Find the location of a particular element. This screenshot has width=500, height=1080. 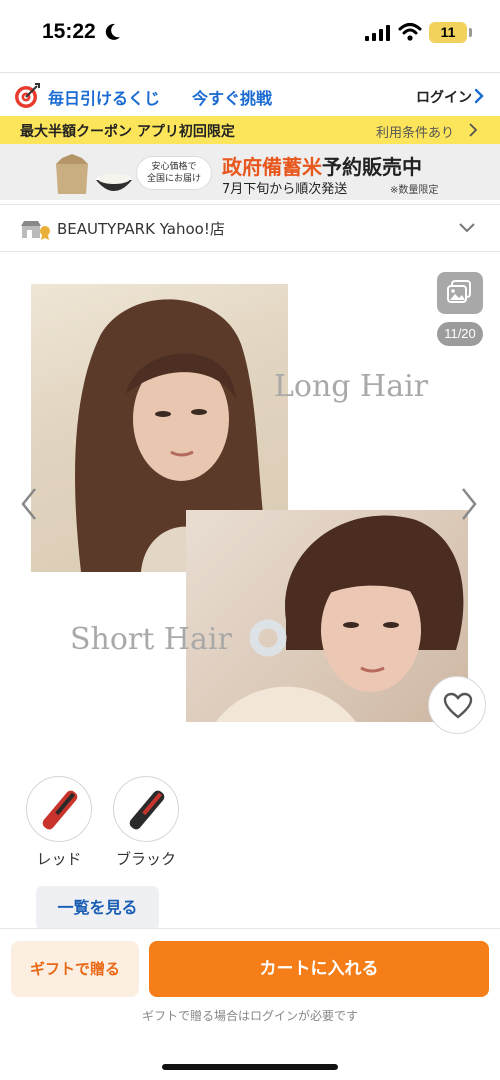

rice-title: 政府備蓄米予約販売中 is located at coordinates (322, 165).